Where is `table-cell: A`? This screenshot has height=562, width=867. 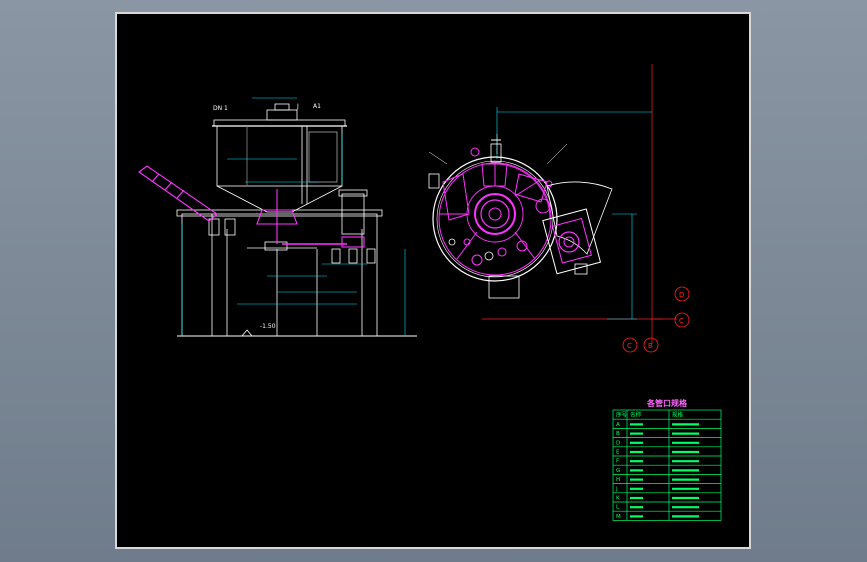
table-cell: A is located at coordinates (618, 425).